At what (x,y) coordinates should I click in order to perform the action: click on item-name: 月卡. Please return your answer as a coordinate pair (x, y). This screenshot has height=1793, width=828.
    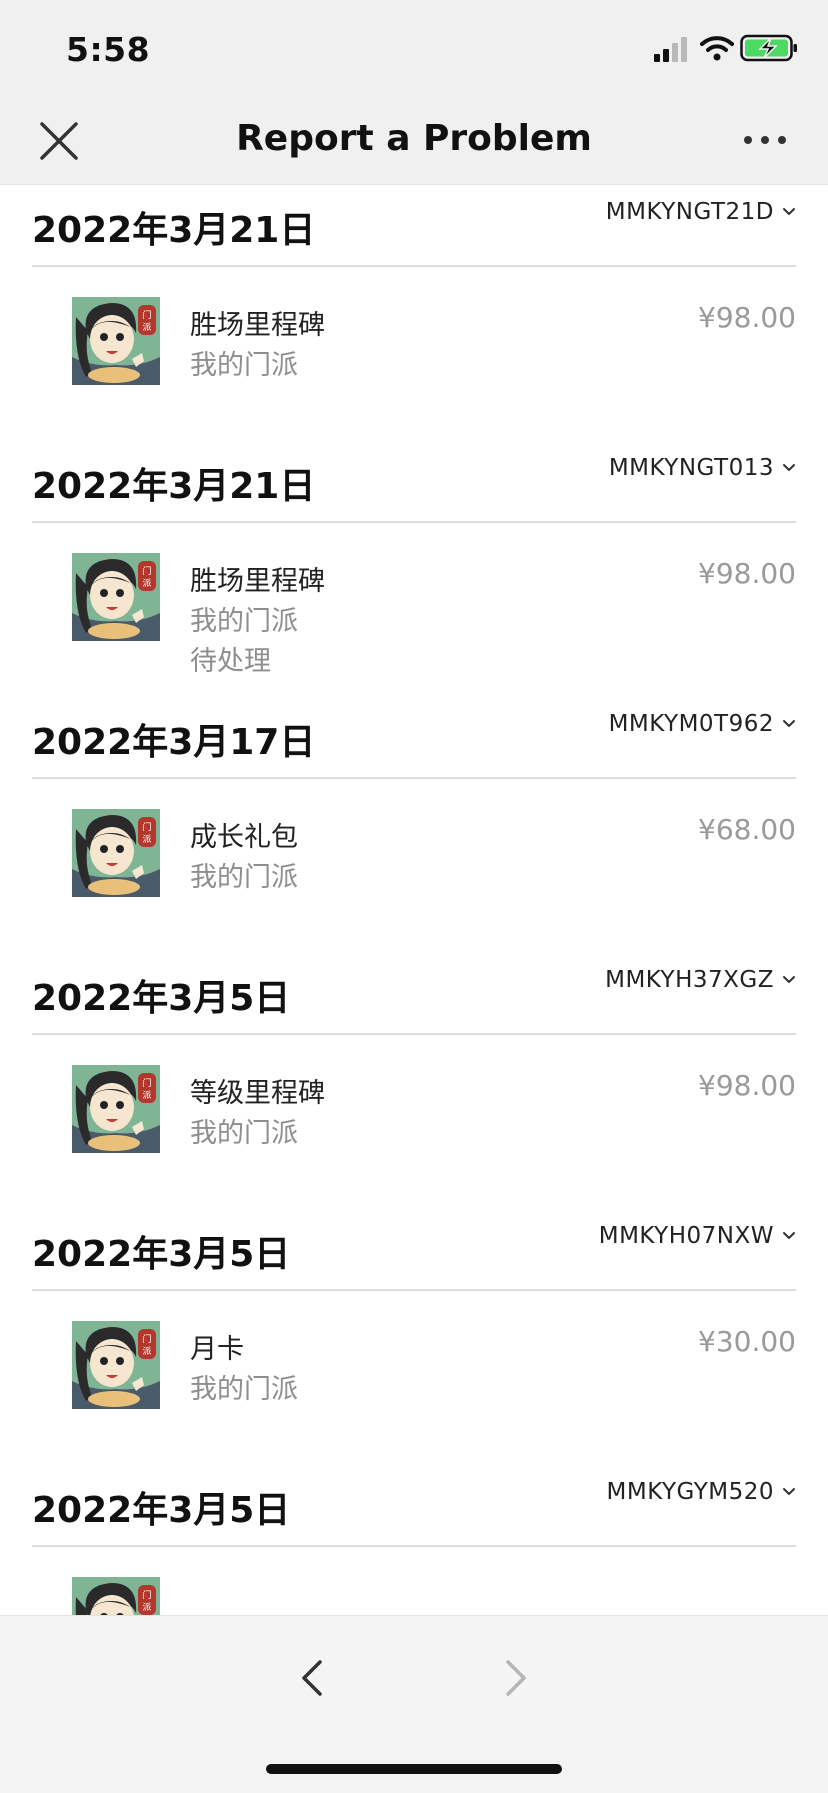
    Looking at the image, I should click on (217, 1349).